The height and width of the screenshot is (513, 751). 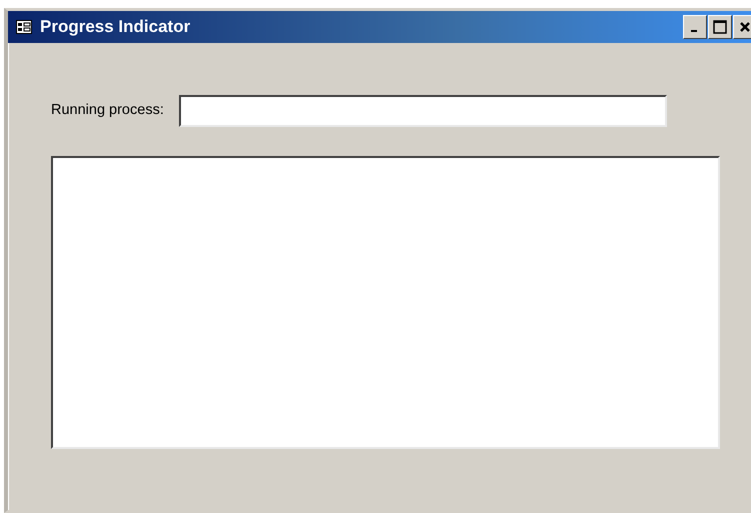 What do you see at coordinates (745, 27) in the screenshot?
I see `close-icon` at bounding box center [745, 27].